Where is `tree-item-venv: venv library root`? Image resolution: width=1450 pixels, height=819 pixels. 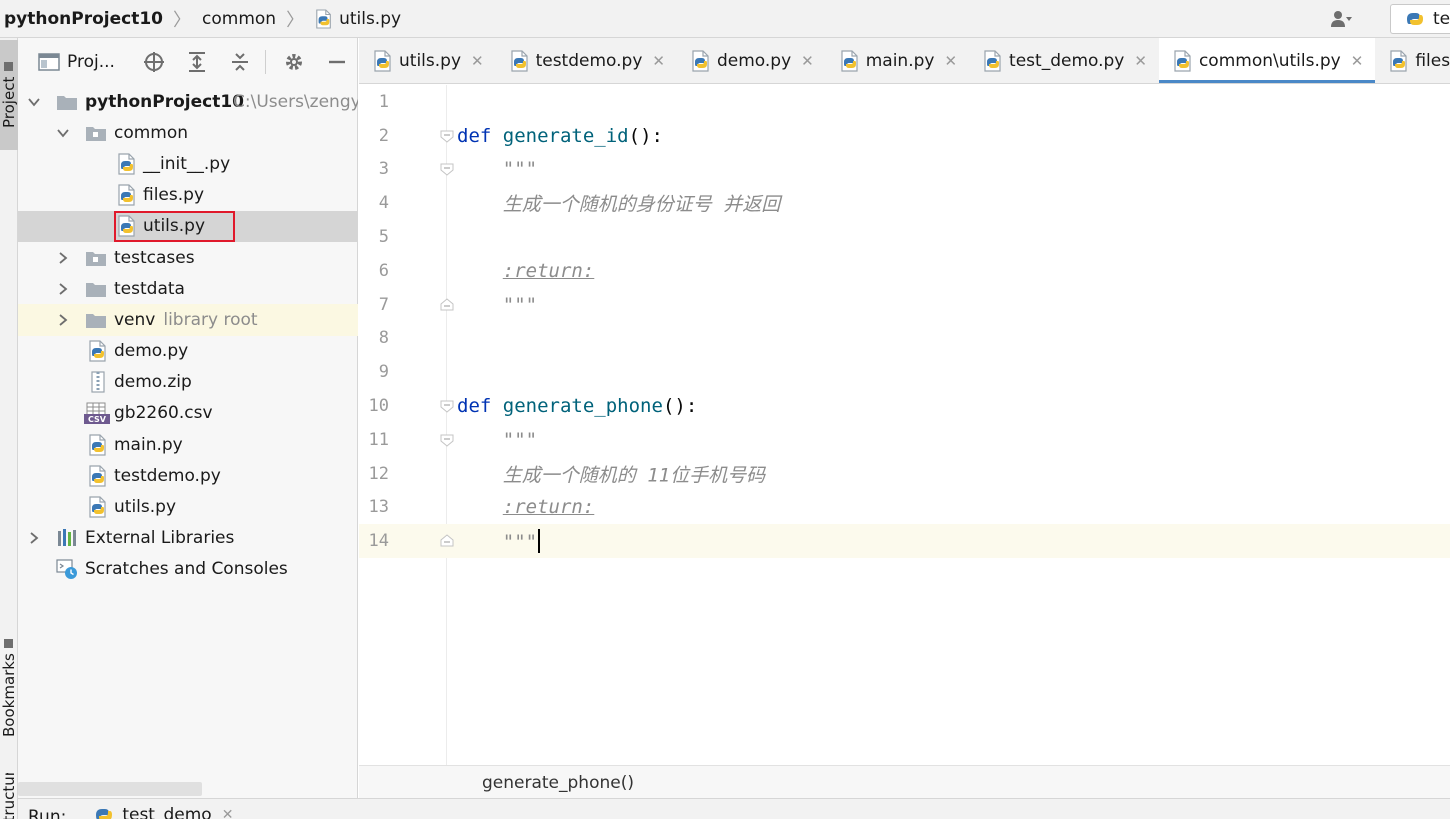 tree-item-venv: venv library root is located at coordinates (188, 320).